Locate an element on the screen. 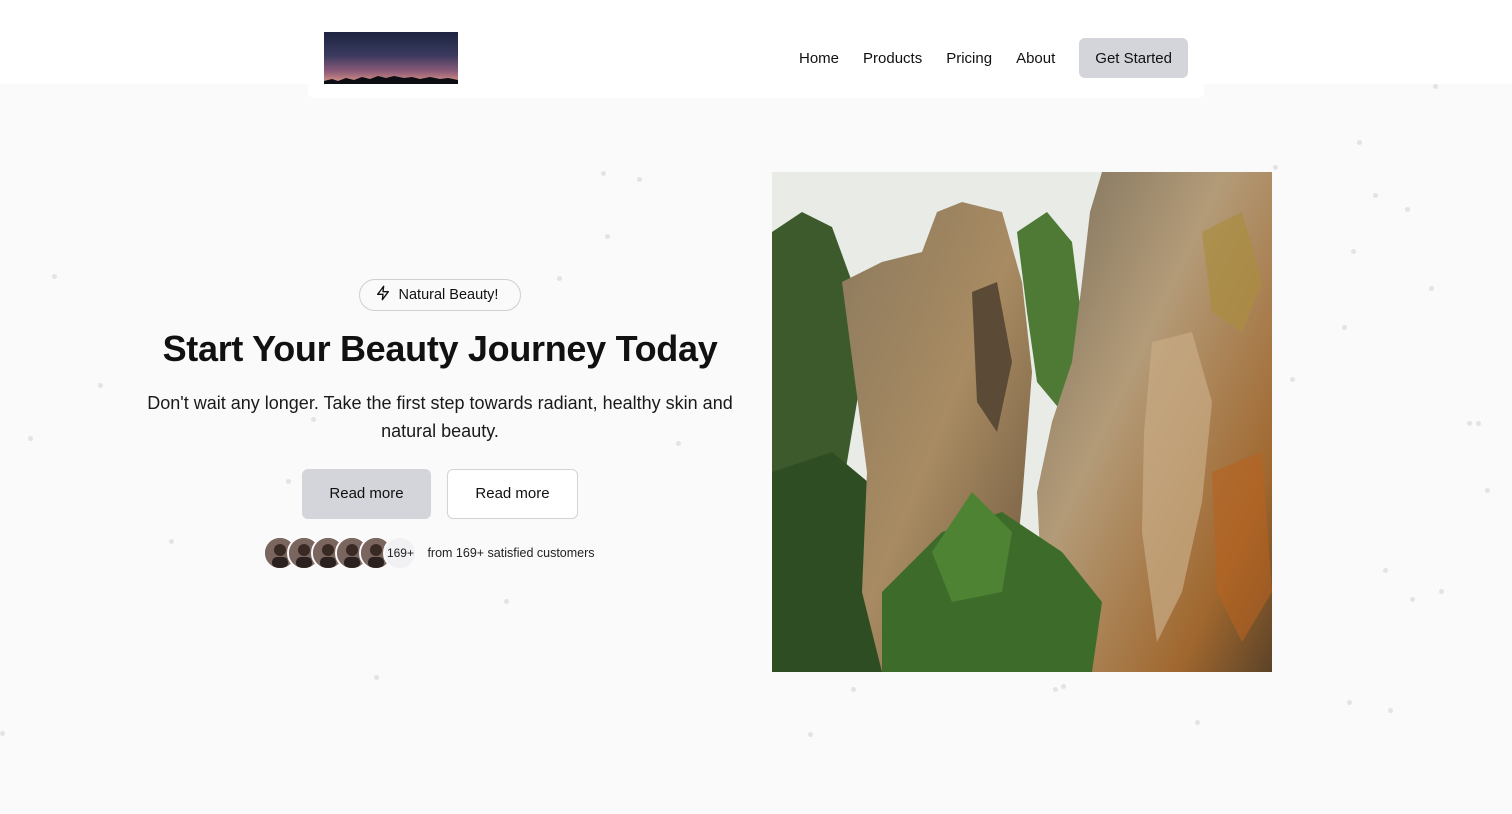 The height and width of the screenshot is (814, 1512). lightning-icon is located at coordinates (383, 295).